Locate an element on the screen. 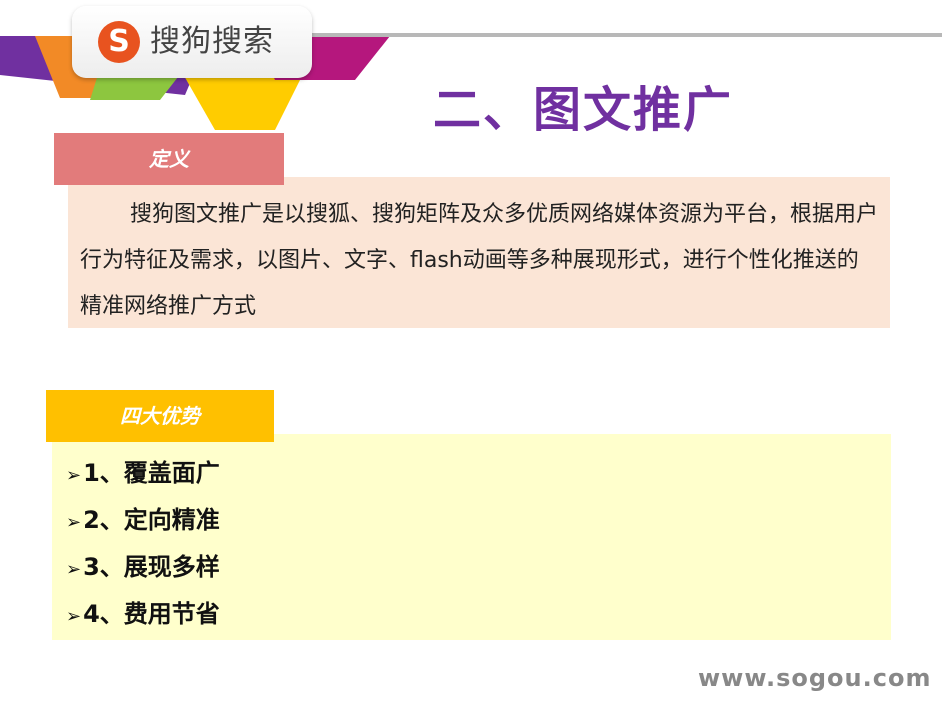  sogou-logo: S 搜狗搜索 is located at coordinates (192, 42).